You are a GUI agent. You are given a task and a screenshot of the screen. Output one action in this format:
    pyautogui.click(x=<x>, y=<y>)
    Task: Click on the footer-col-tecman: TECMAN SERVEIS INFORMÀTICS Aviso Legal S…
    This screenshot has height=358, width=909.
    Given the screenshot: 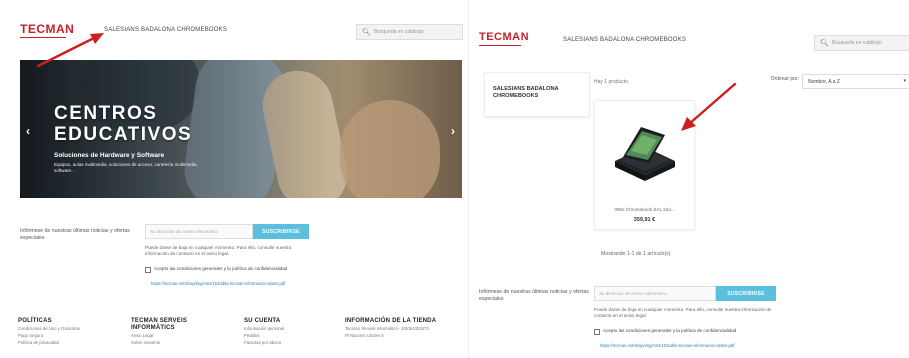 What is the action you would take?
    pyautogui.click(x=175, y=332)
    